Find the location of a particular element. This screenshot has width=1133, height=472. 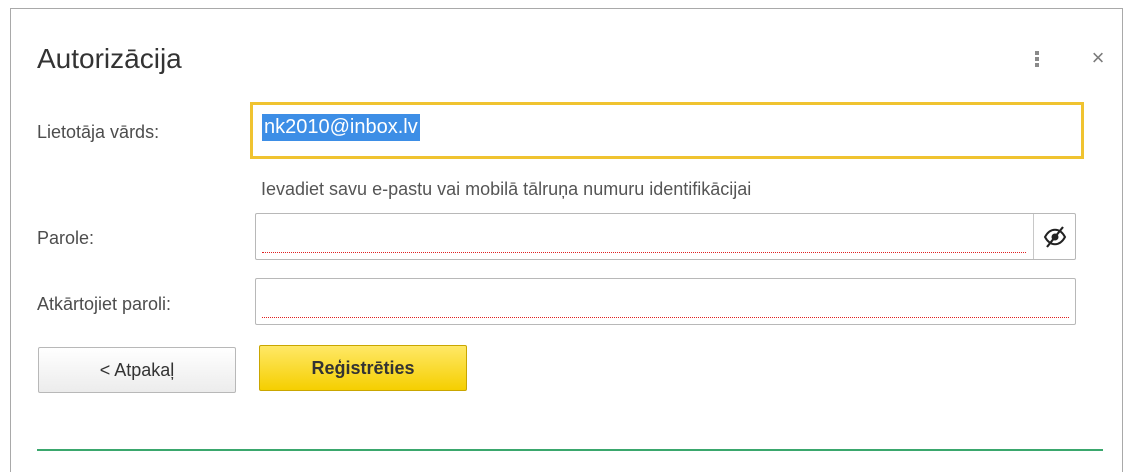

username-value: nk2010@inbox.lv is located at coordinates (341, 127).